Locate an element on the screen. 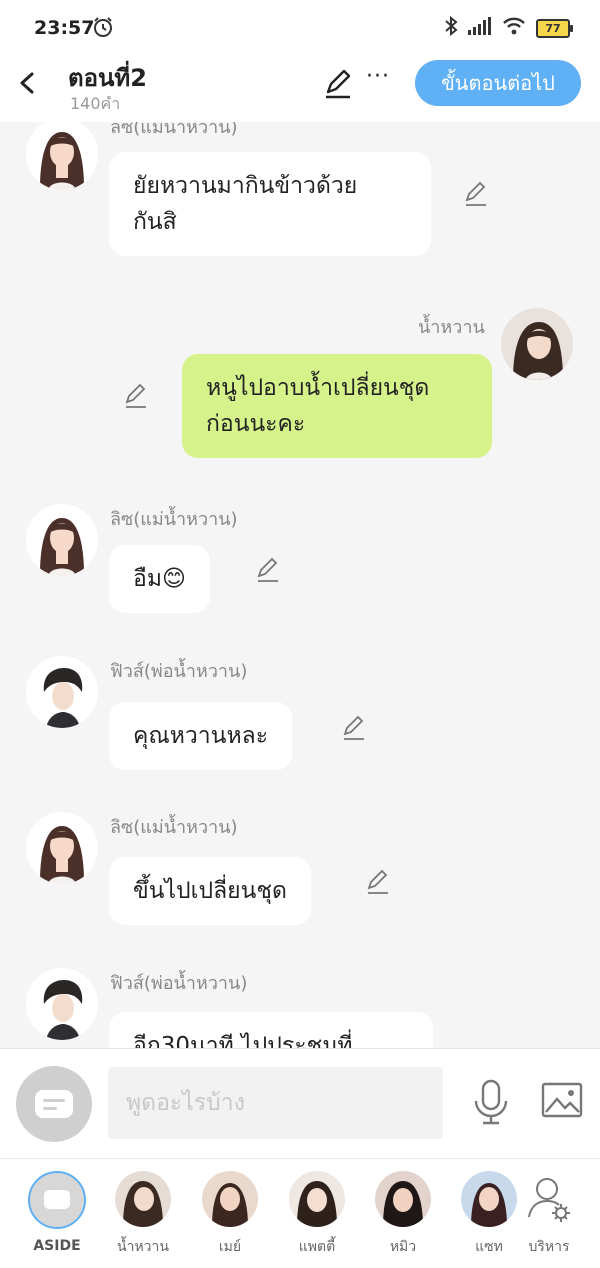  alarm-icon is located at coordinates (103, 29).